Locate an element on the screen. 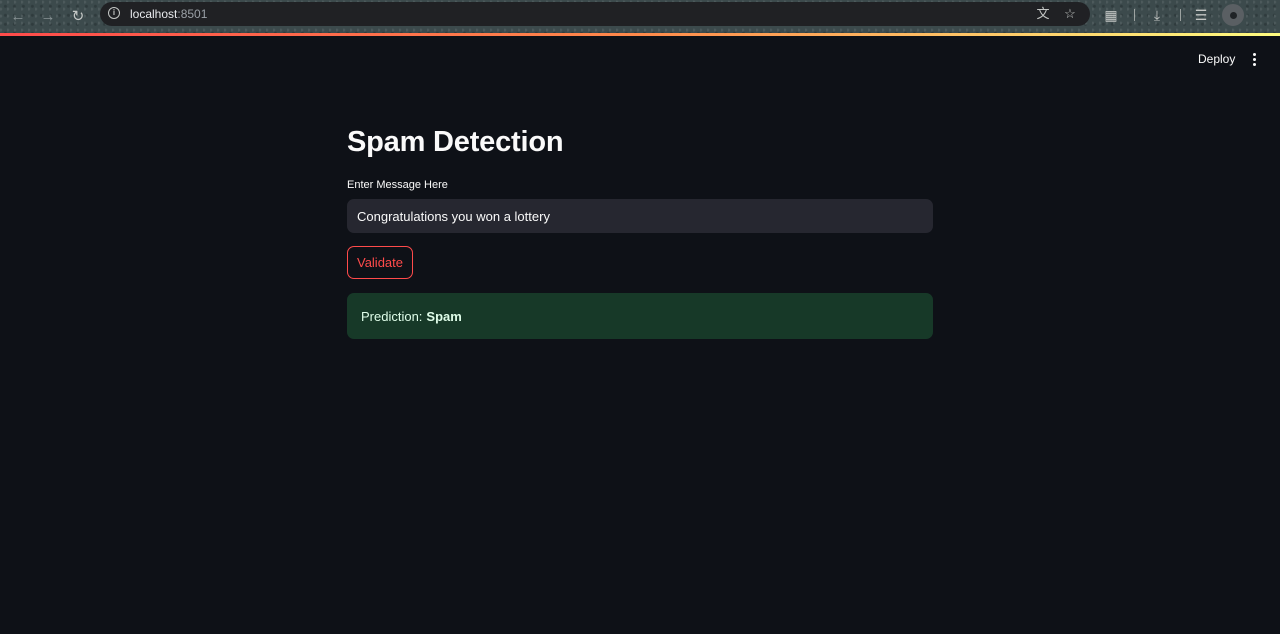  info-icon: i is located at coordinates (114, 13).